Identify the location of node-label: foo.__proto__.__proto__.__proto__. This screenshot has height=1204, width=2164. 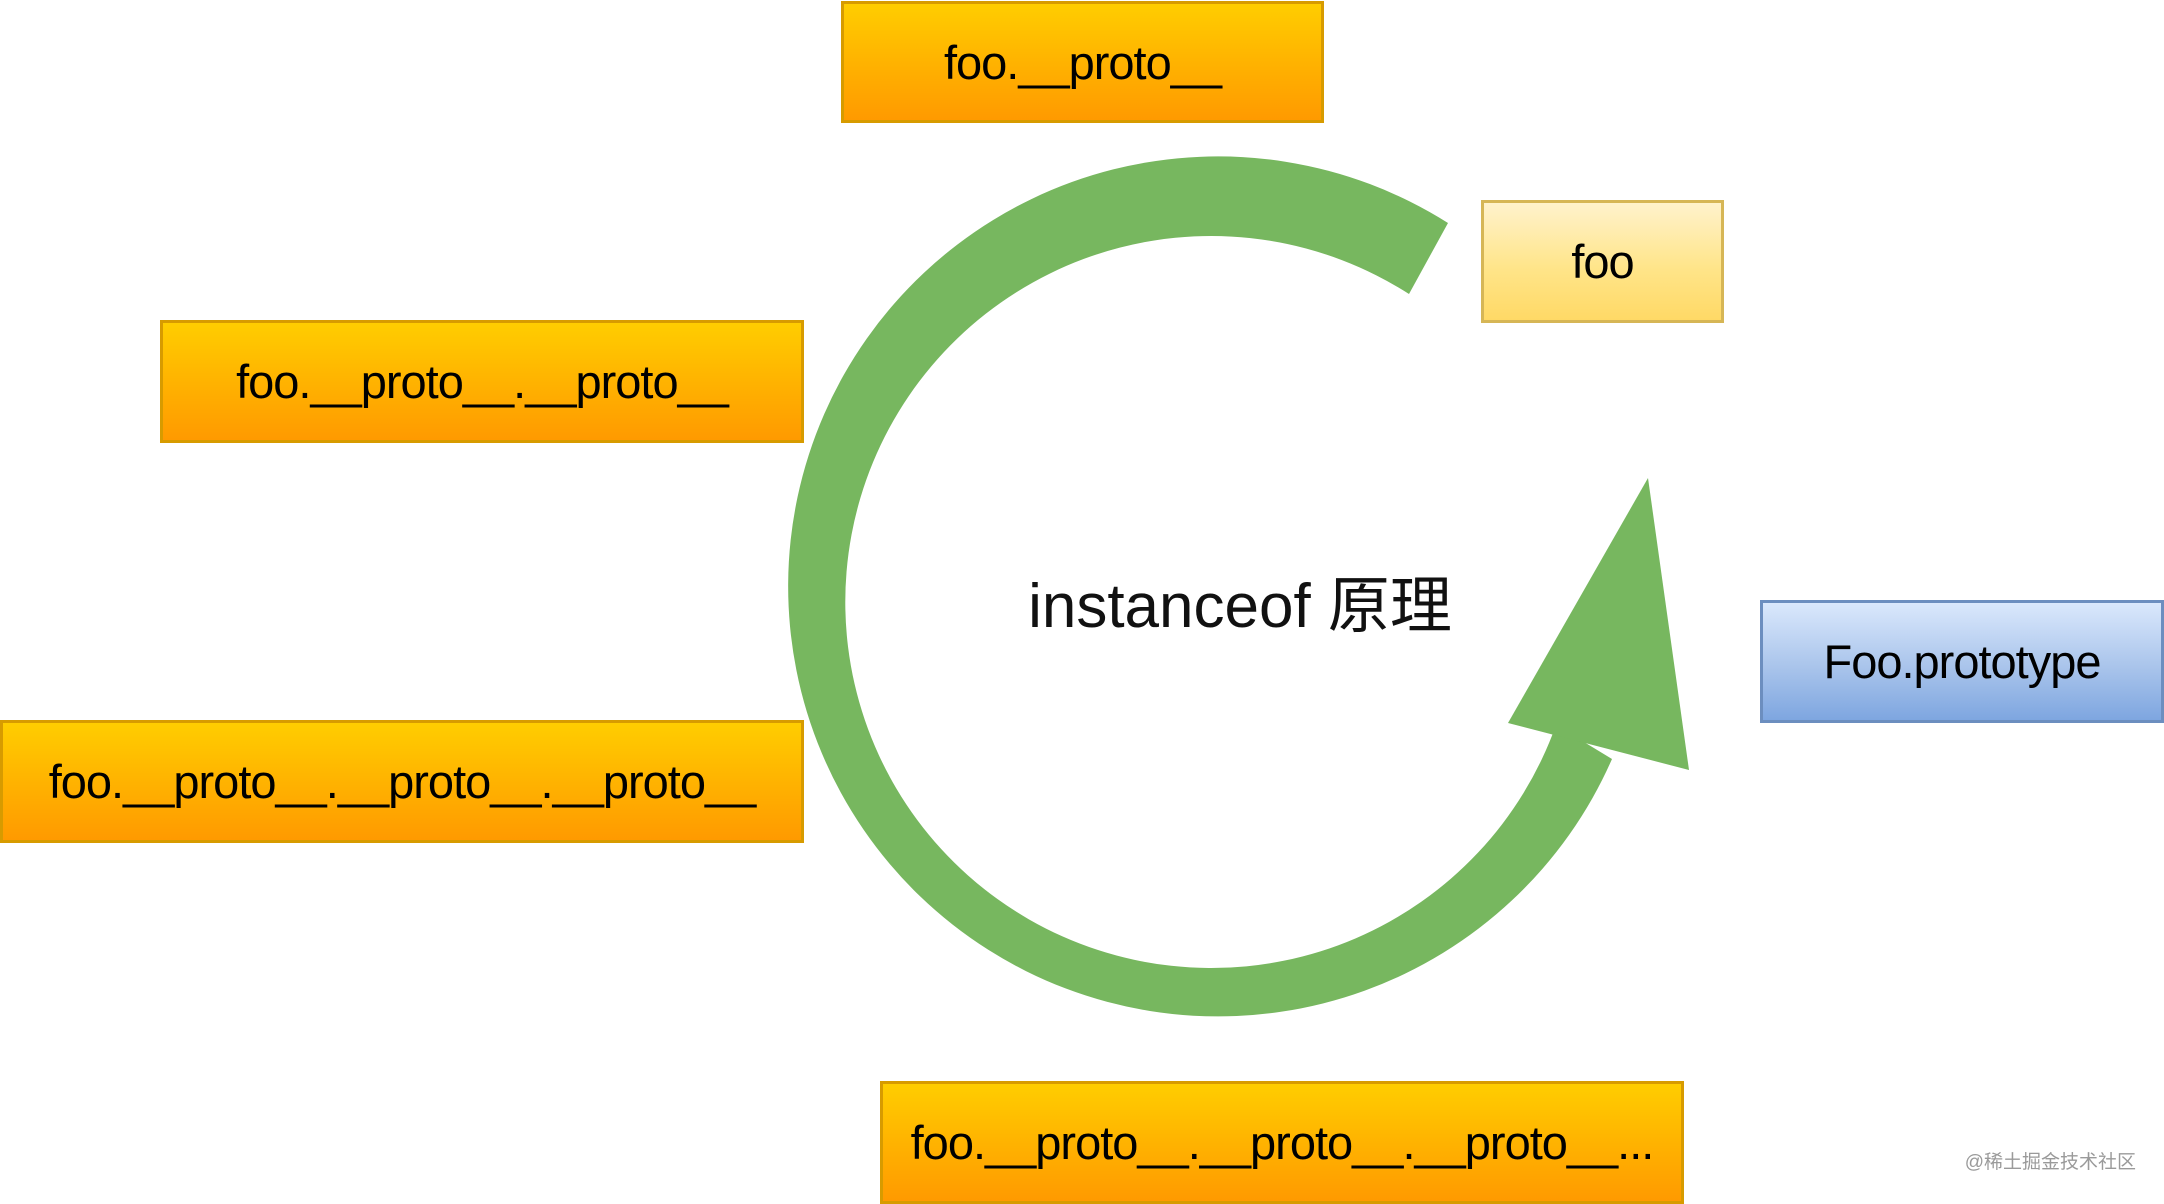
(402, 781).